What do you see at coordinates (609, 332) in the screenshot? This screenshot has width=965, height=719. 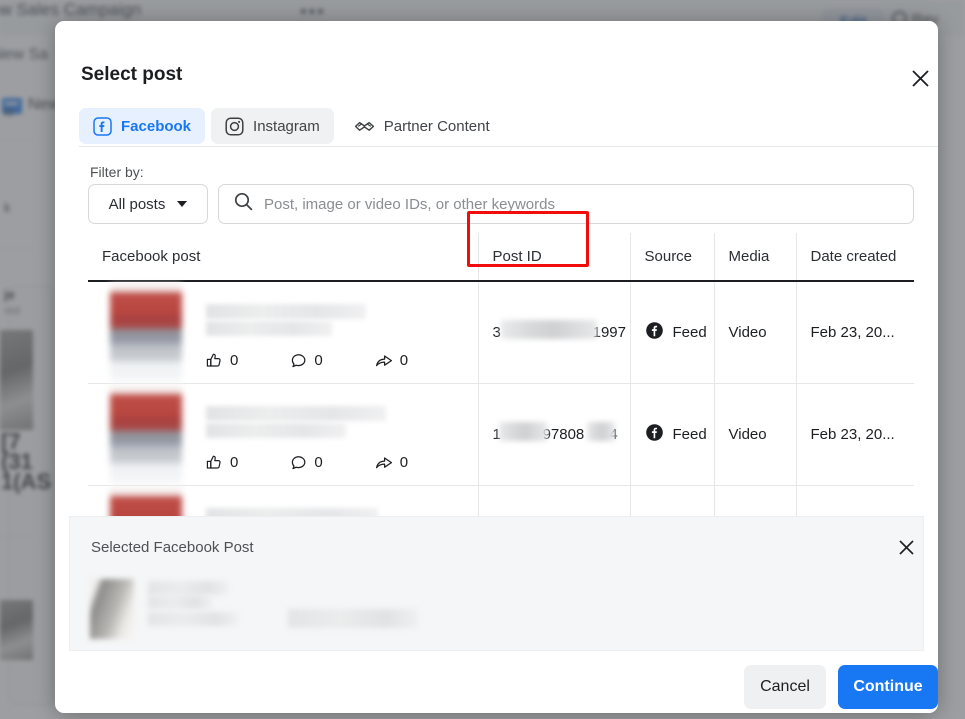 I see `post-id-suffix: 1997` at bounding box center [609, 332].